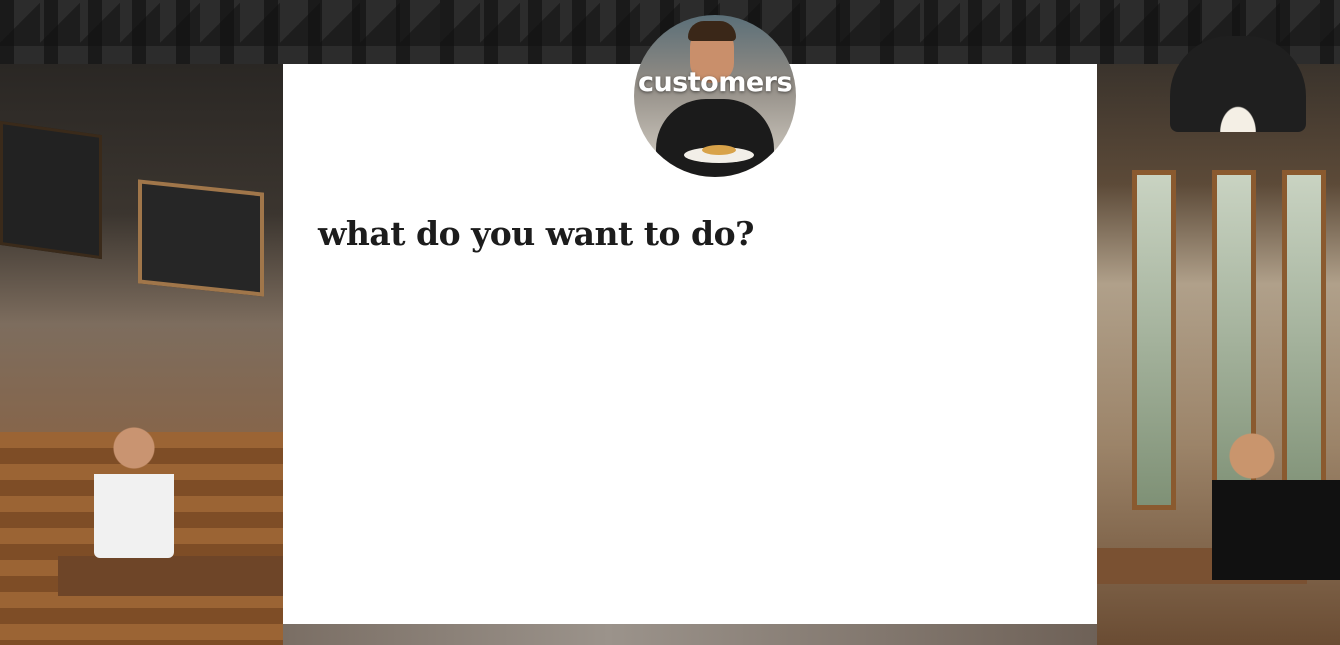 Image resolution: width=1340 pixels, height=645 pixels. Describe the element at coordinates (201, 238) in the screenshot. I see `chalkboard-menu-map` at that location.